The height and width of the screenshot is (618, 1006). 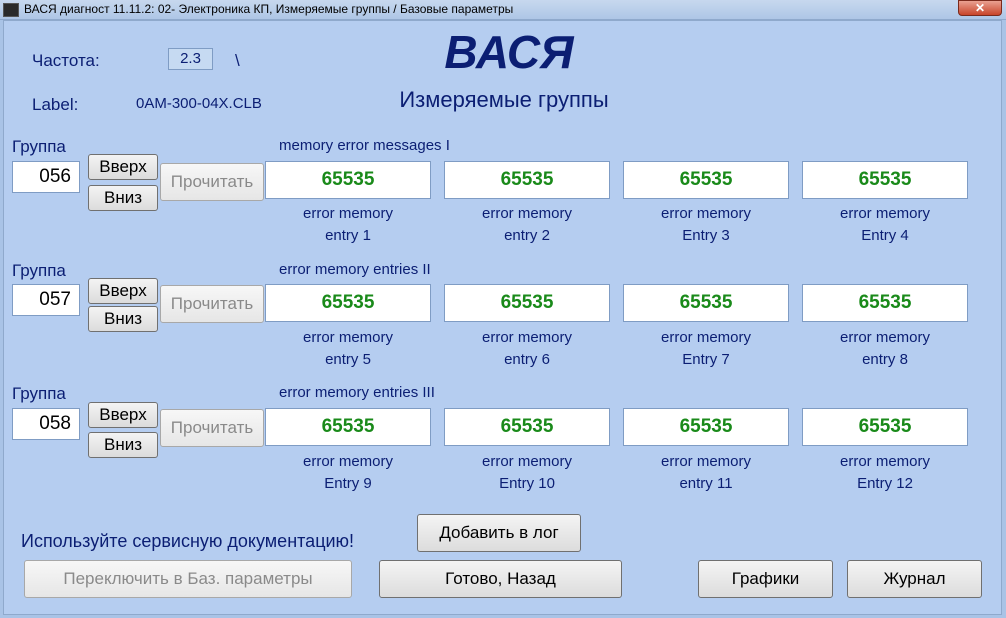 I want to click on value-label: error memory entry 8, so click(x=884, y=348).